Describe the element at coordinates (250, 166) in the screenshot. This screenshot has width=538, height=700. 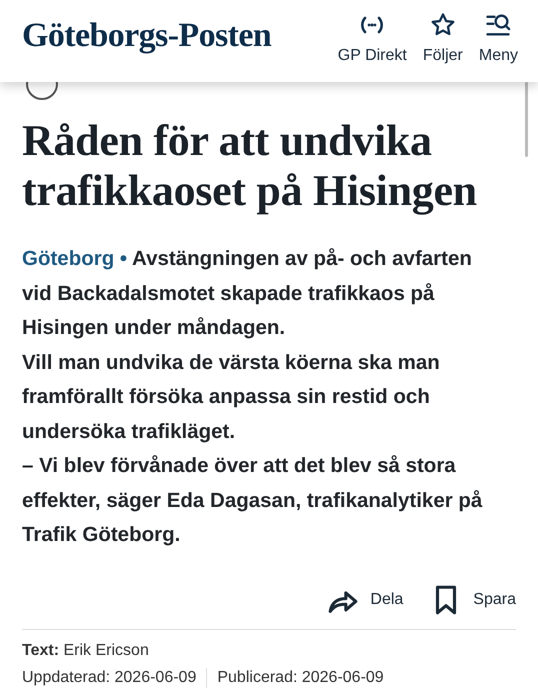
I see `headline: Råden för att undvika trafikkaoset på Hisingen` at that location.